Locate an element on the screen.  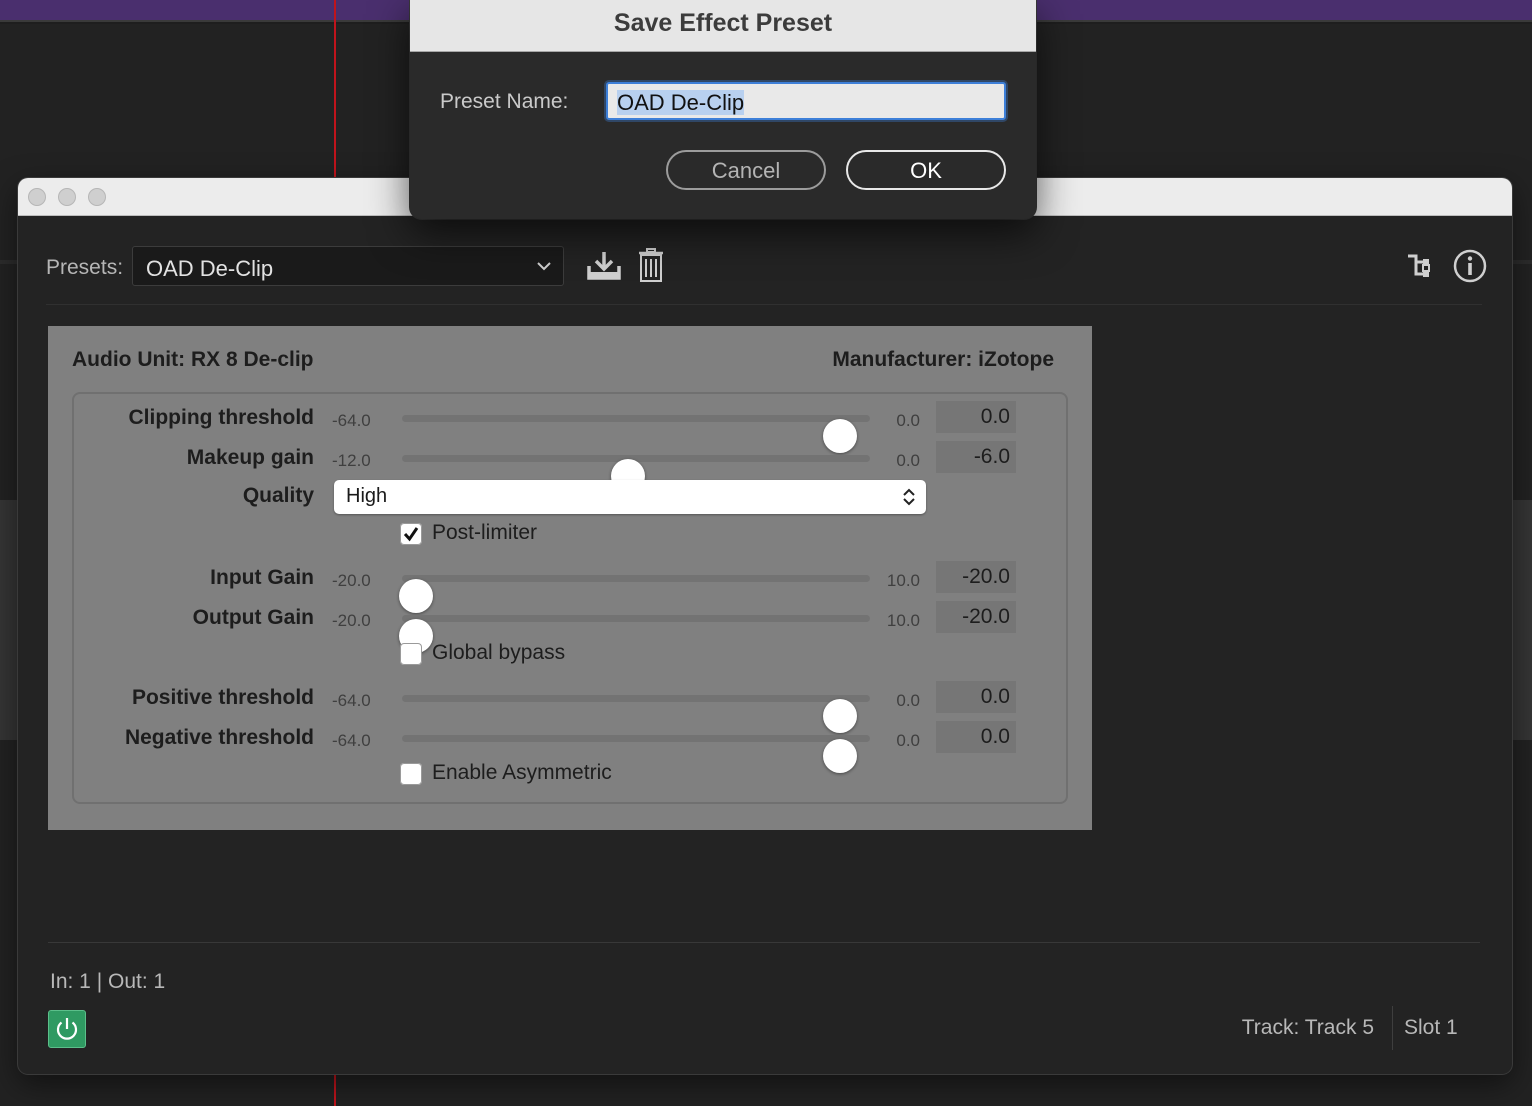
io-channels-label: In: 1 | Out: 1 is located at coordinates (108, 981).